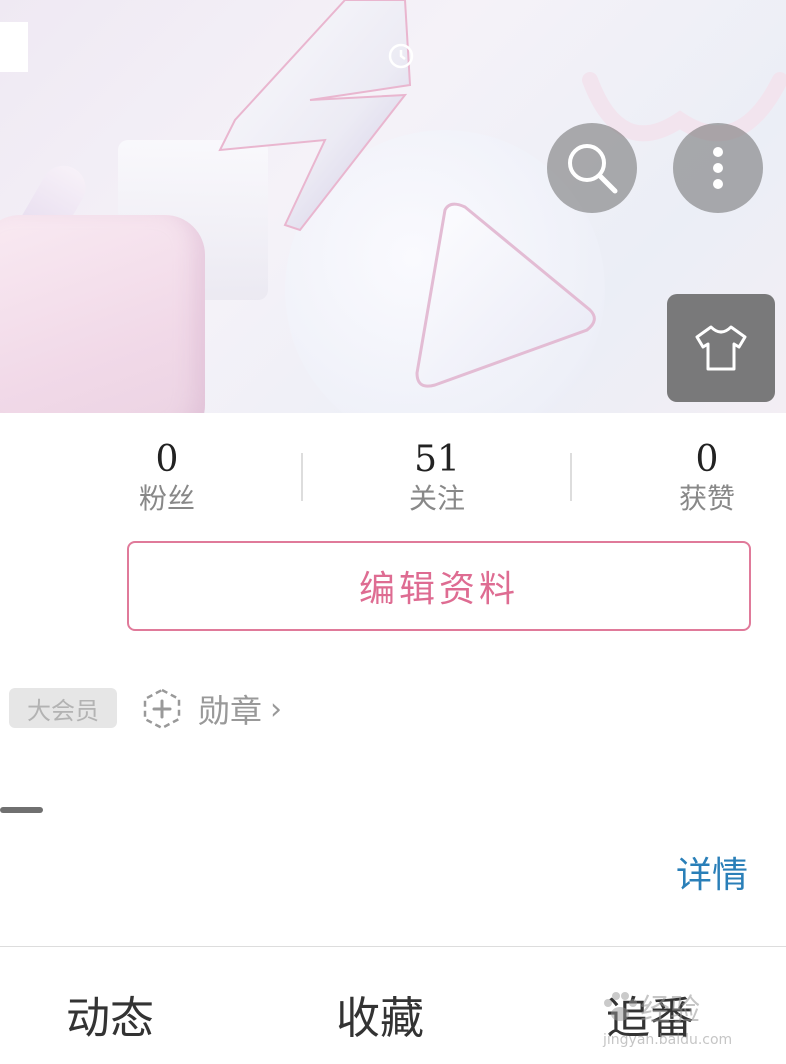 This screenshot has width=786, height=1064. Describe the element at coordinates (437, 459) in the screenshot. I see `following-count: 51` at that location.